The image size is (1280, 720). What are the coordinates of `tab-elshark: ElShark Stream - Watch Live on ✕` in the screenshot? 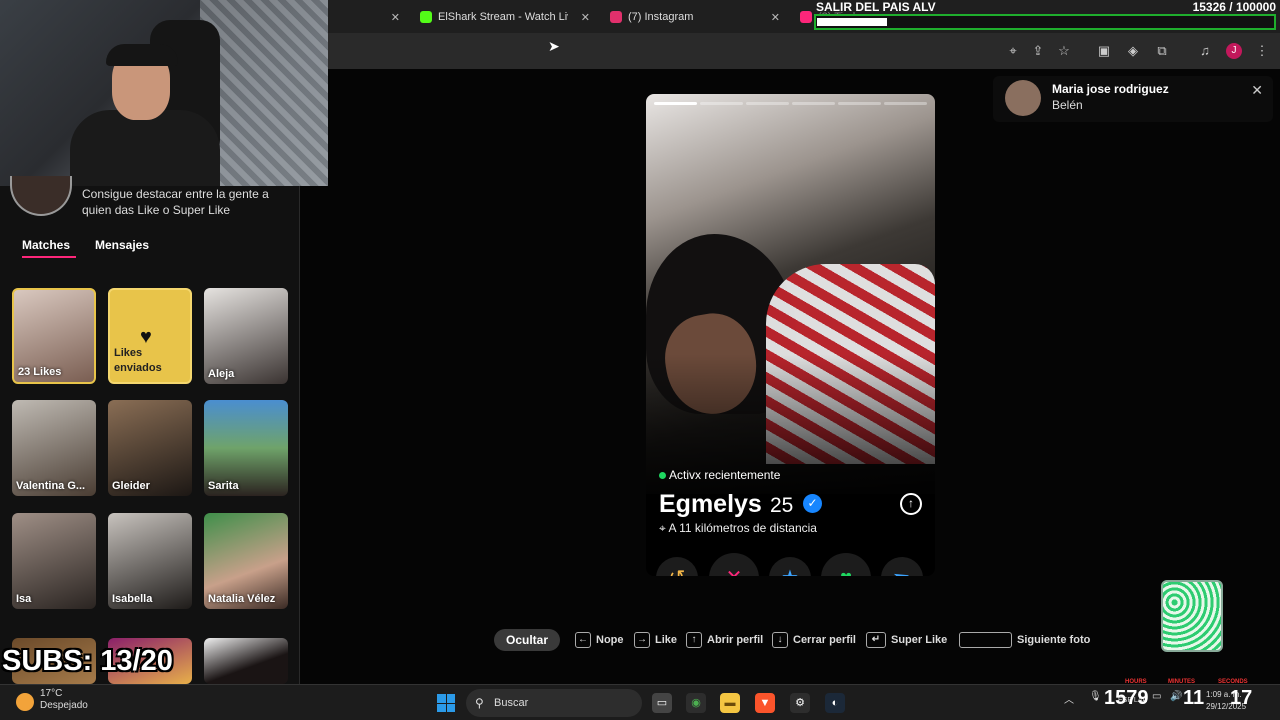 It's located at (505, 17).